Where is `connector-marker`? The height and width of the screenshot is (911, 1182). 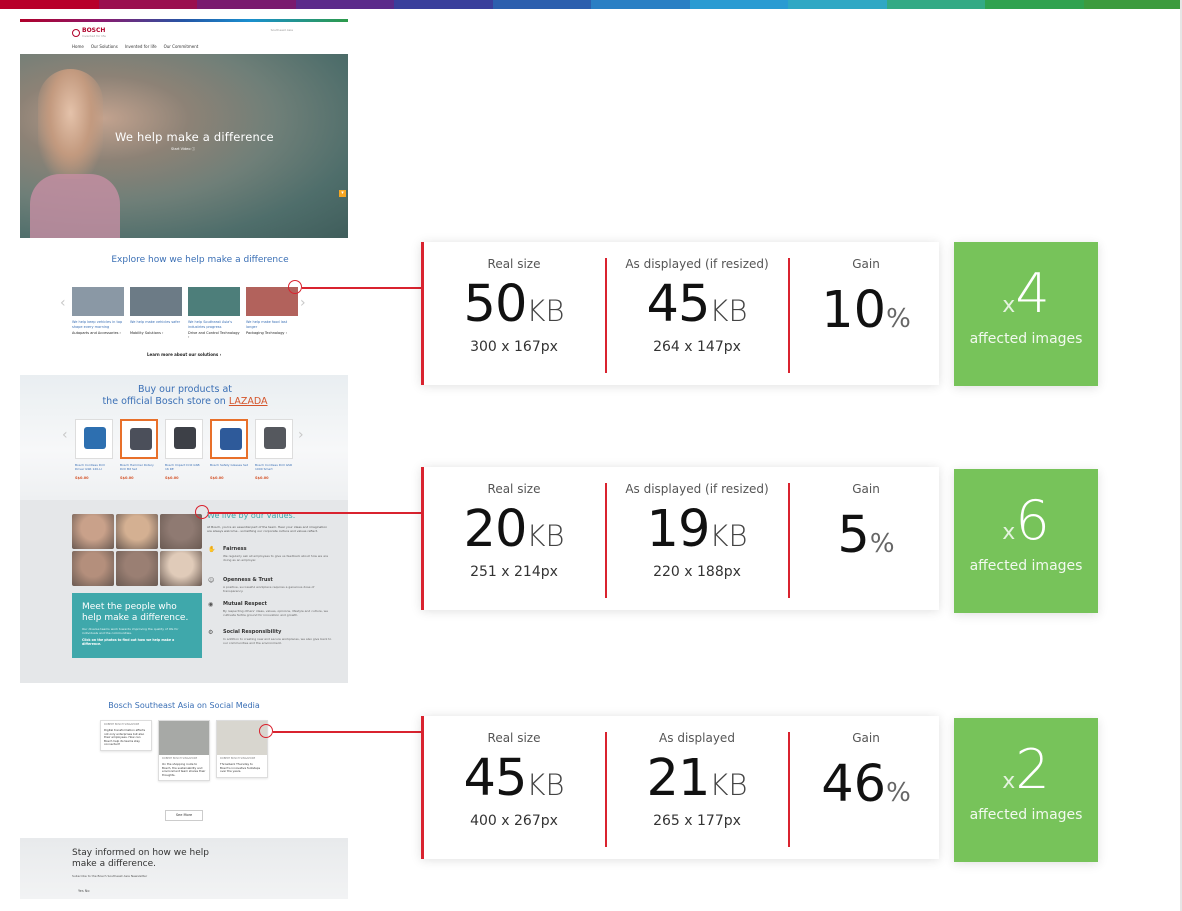
connector-marker is located at coordinates (202, 512).